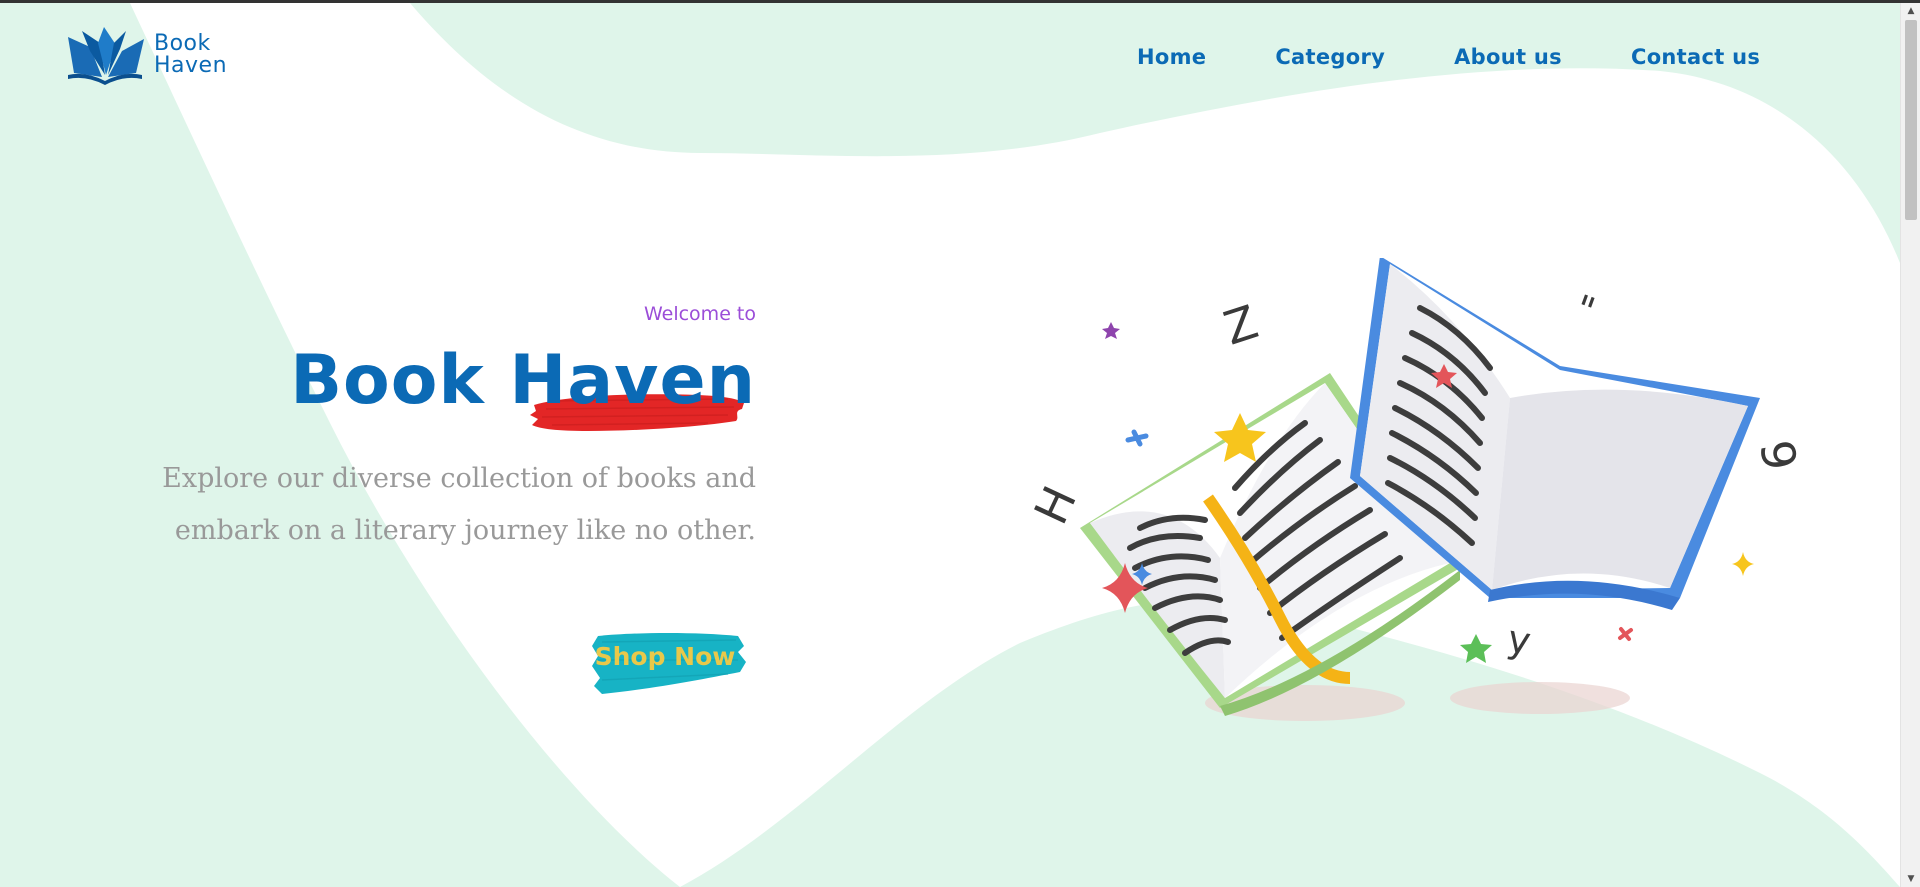 This screenshot has width=1920, height=887. What do you see at coordinates (1911, 120) in the screenshot?
I see `scroll-thumb` at bounding box center [1911, 120].